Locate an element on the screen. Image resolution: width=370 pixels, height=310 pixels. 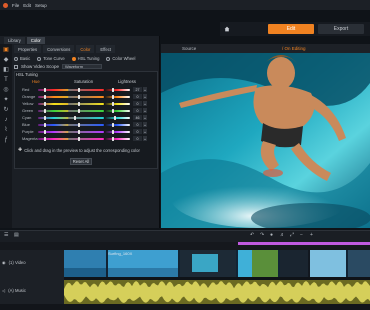
hsl-value-field: 46 is located at coordinates (137, 118).